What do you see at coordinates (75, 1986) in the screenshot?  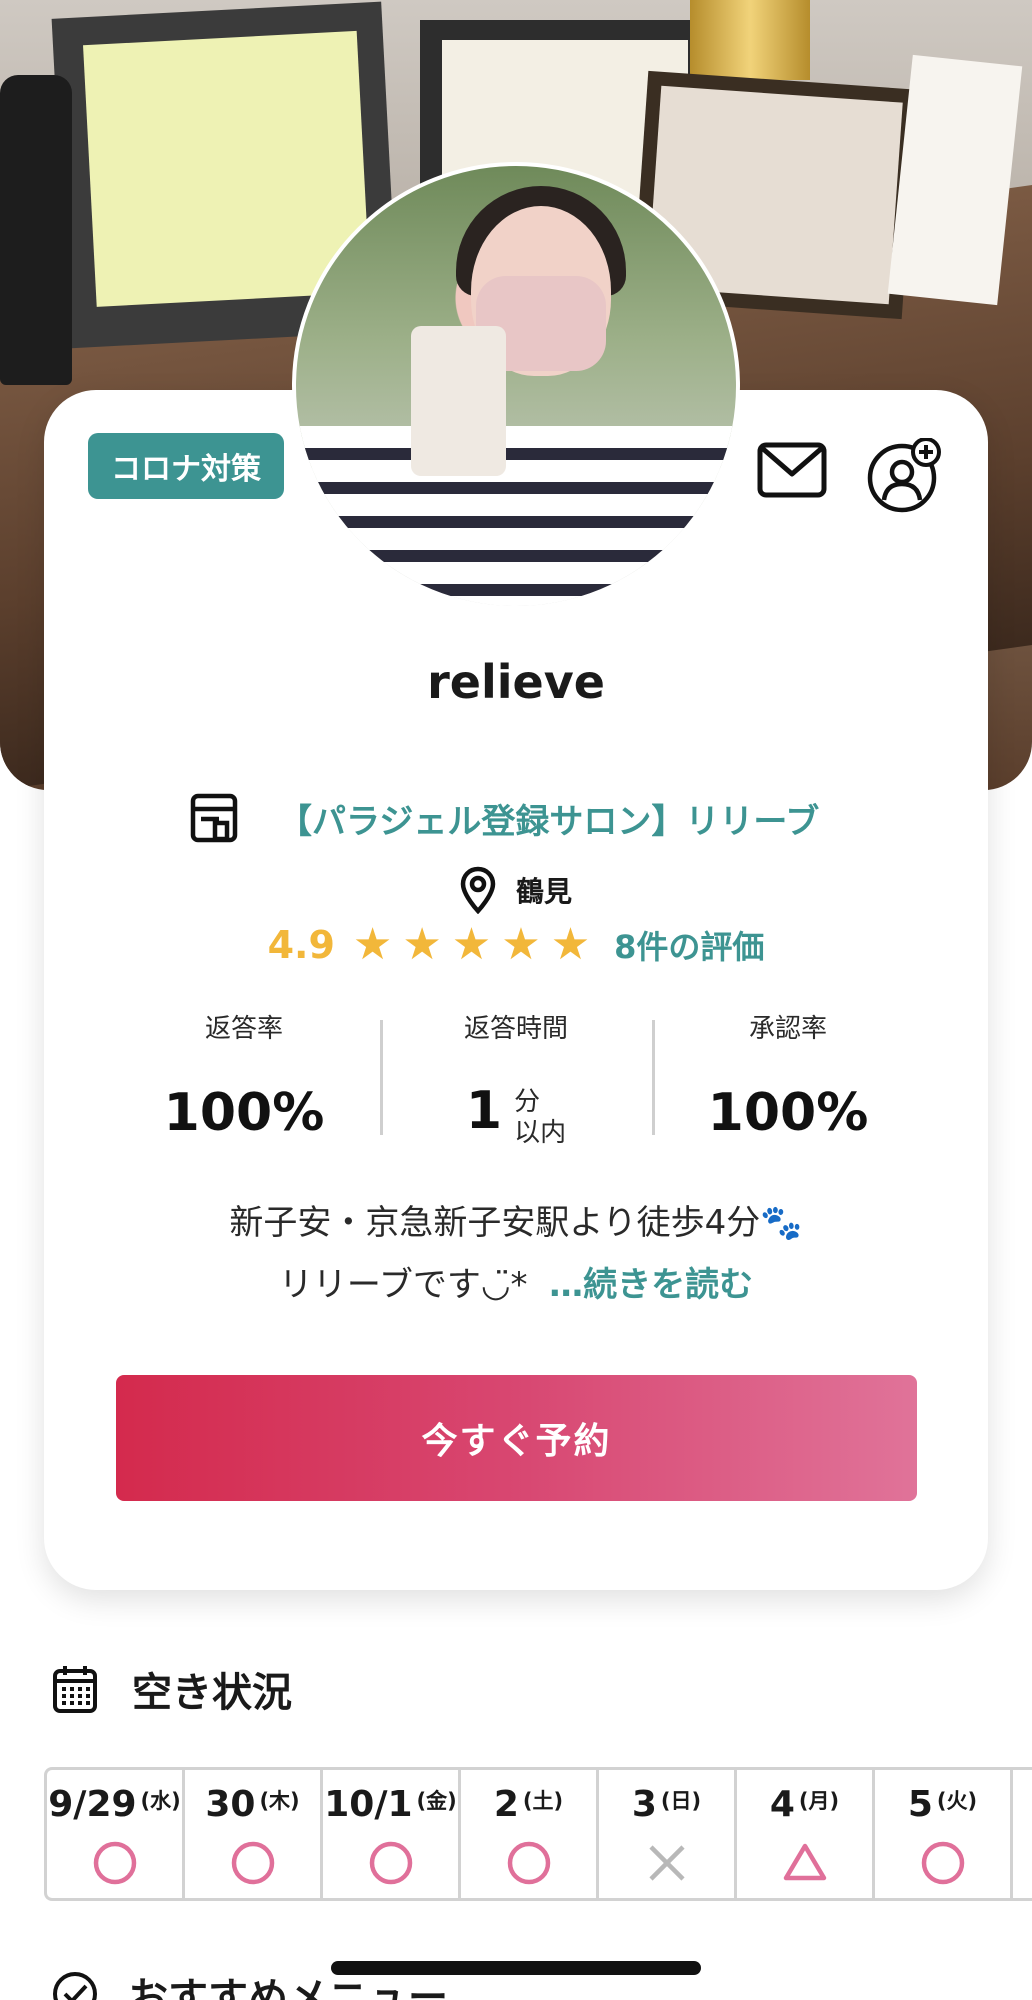 I see `check-badge-icon` at bounding box center [75, 1986].